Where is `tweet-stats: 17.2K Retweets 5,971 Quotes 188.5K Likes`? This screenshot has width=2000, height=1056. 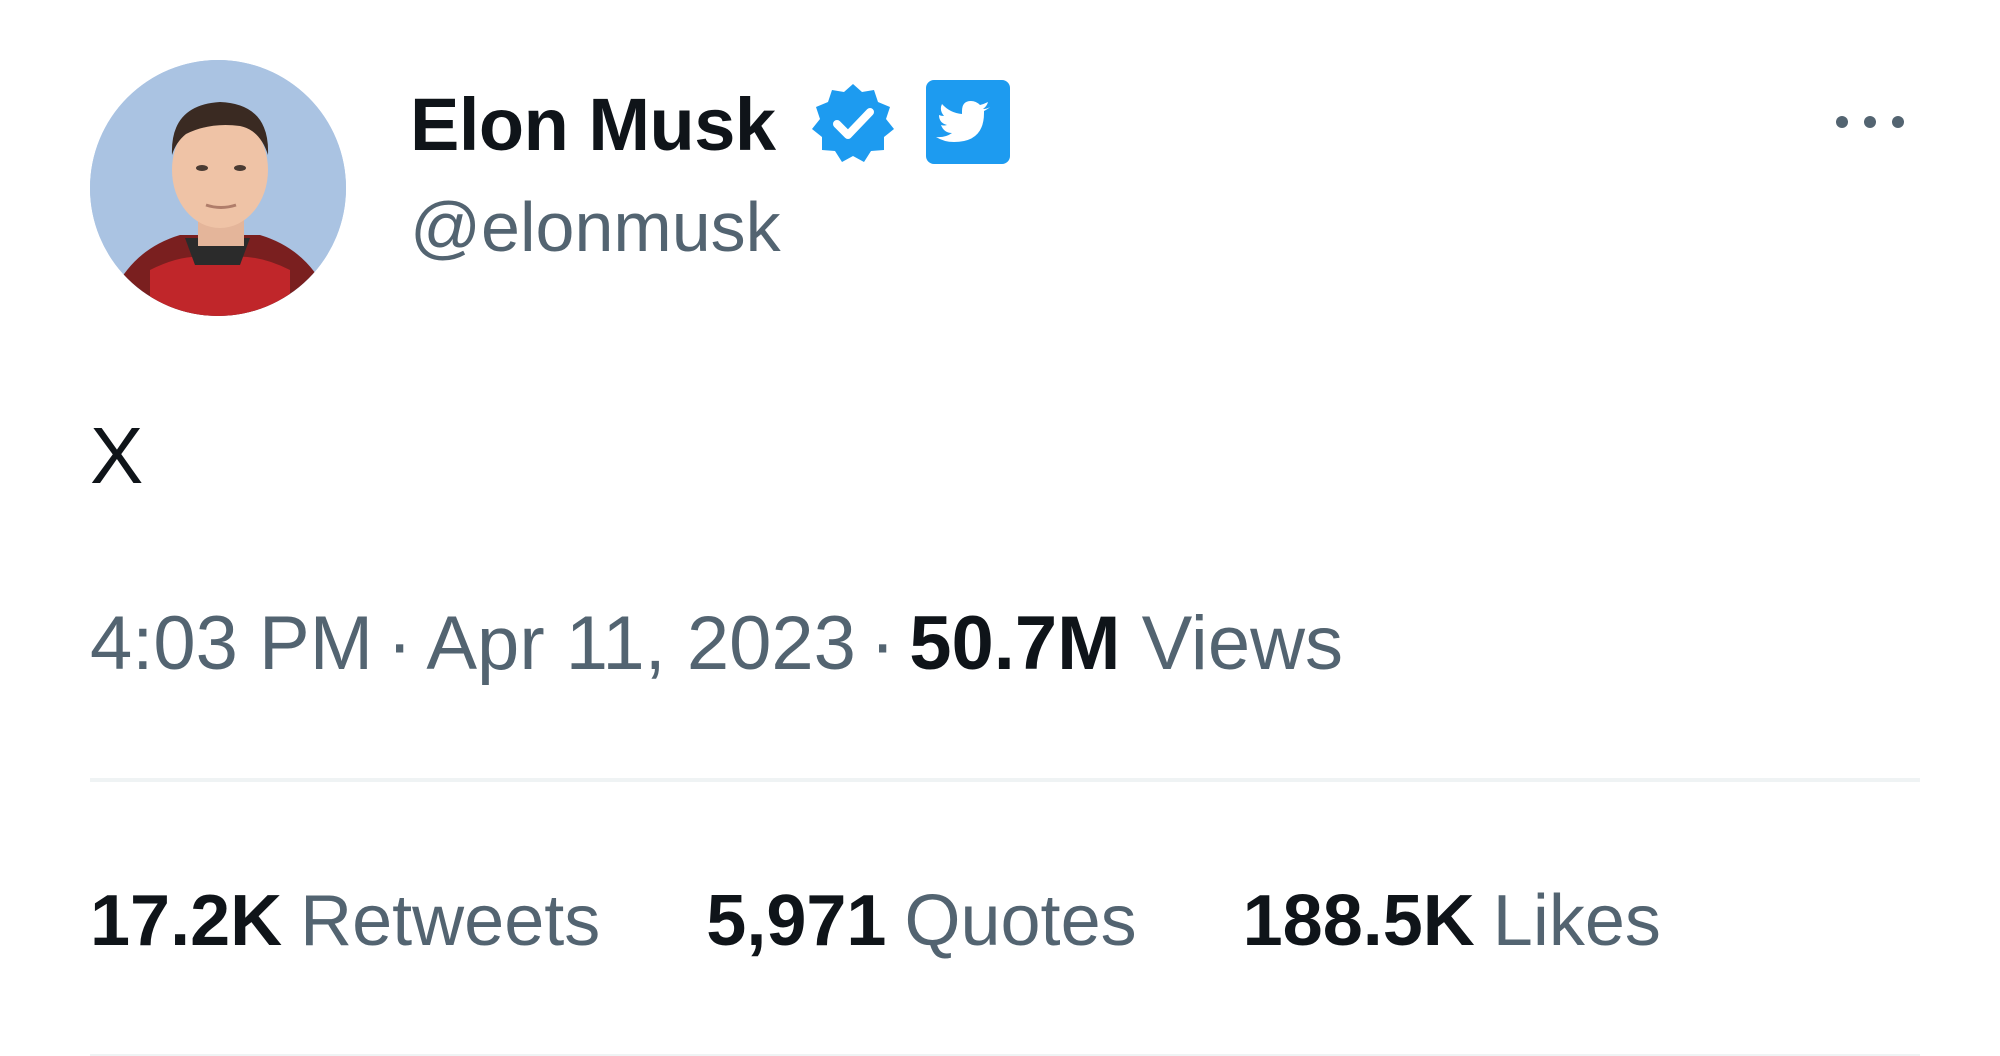 tweet-stats: 17.2K Retweets 5,971 Quotes 188.5K Likes is located at coordinates (928, 921).